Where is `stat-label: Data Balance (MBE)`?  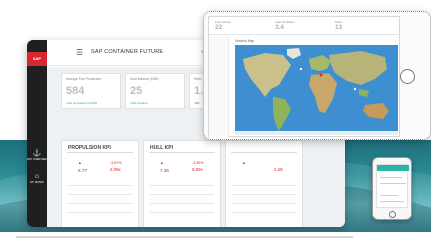 stat-label: Data Balance (MBE) is located at coordinates (145, 79).